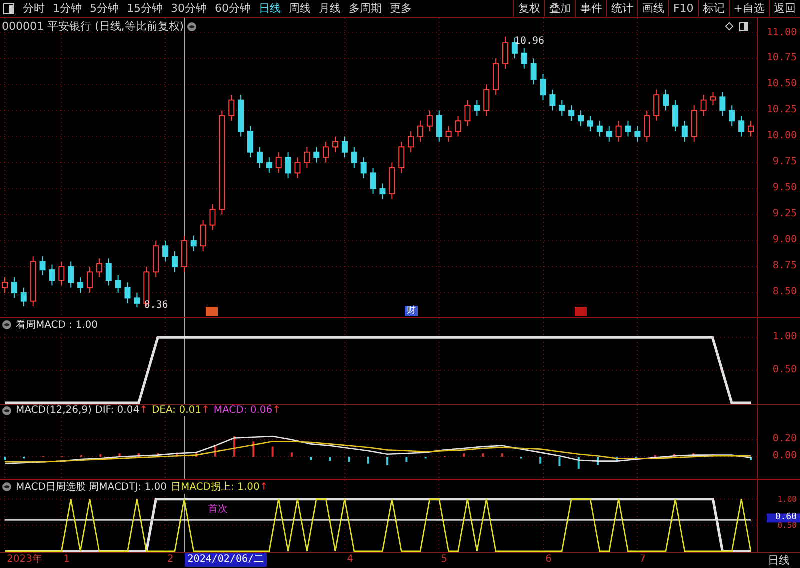 This screenshot has height=568, width=800. What do you see at coordinates (781, 32) in the screenshot?
I see `price-axis-label: 11.00` at bounding box center [781, 32].